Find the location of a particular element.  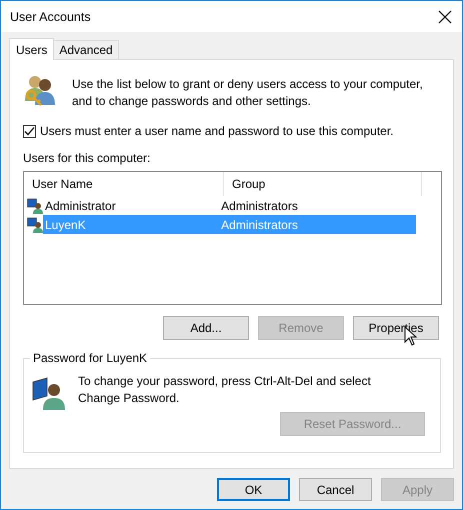

group-title: Password for LuyenK is located at coordinates (90, 358).